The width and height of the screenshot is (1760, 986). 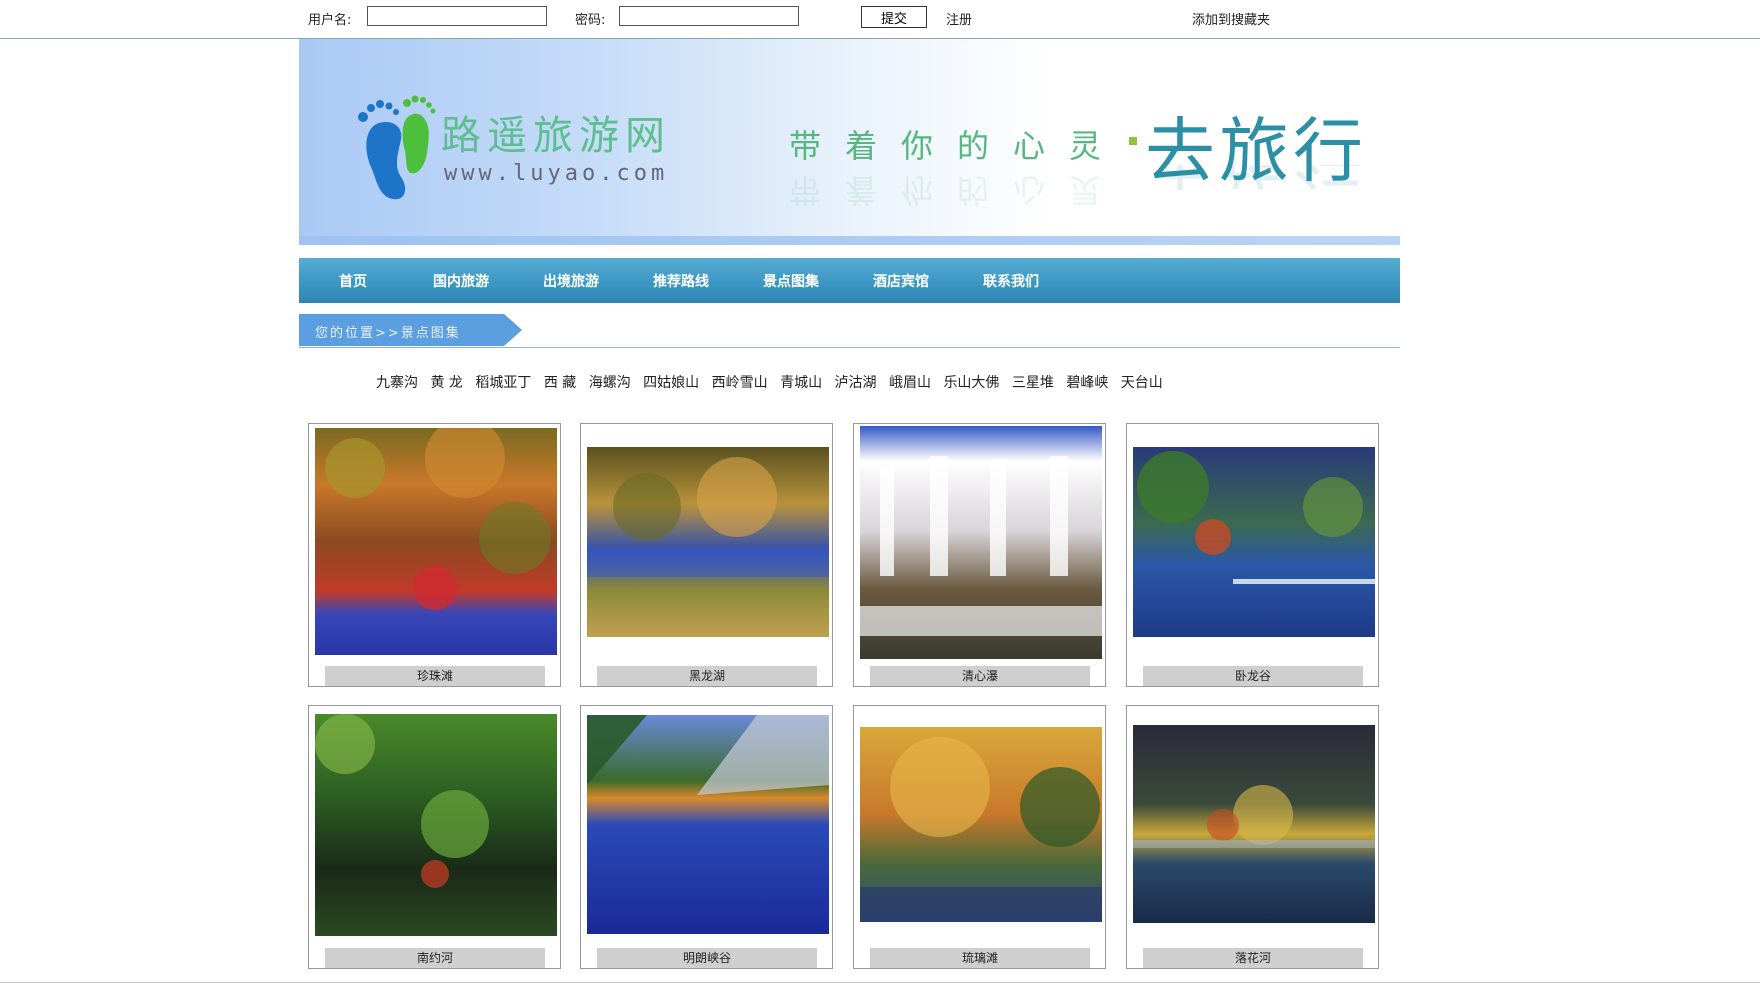 What do you see at coordinates (971, 383) in the screenshot?
I see `spot-link: 乐山大佛` at bounding box center [971, 383].